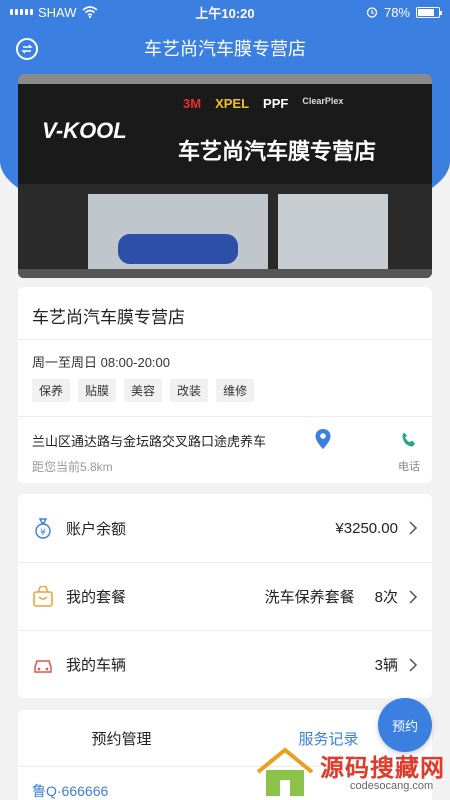 Image resolution: width=450 pixels, height=800 pixels. I want to click on alarm-icon, so click(372, 12).